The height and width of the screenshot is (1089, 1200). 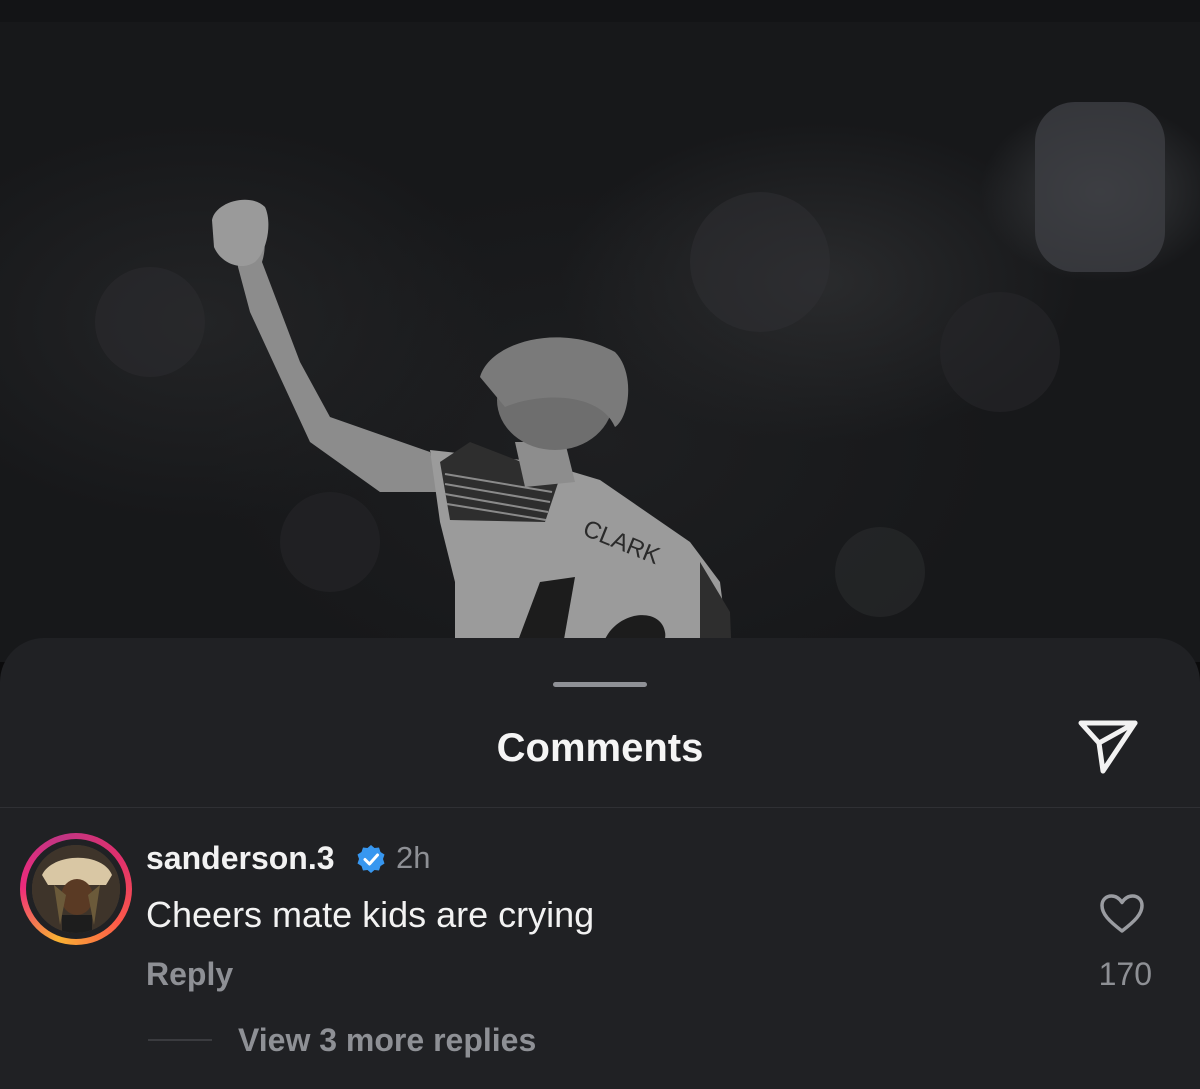 I want to click on sheet-grabber, so click(x=600, y=684).